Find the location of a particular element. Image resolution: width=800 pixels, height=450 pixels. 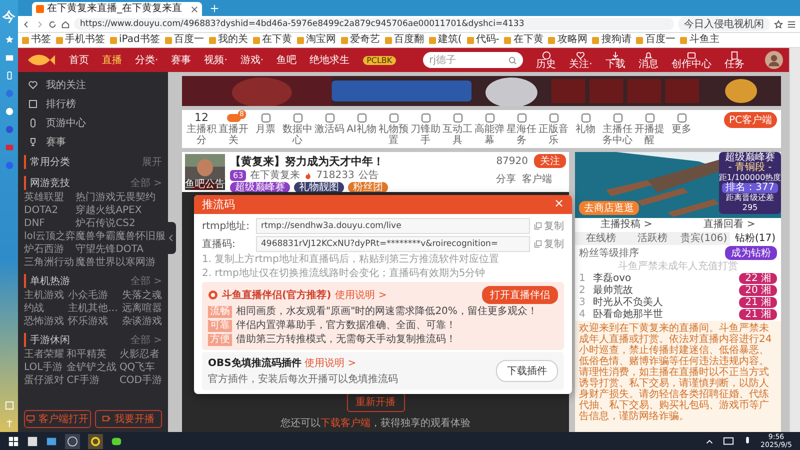

rank-tab: 贵宾(106) is located at coordinates (704, 238).